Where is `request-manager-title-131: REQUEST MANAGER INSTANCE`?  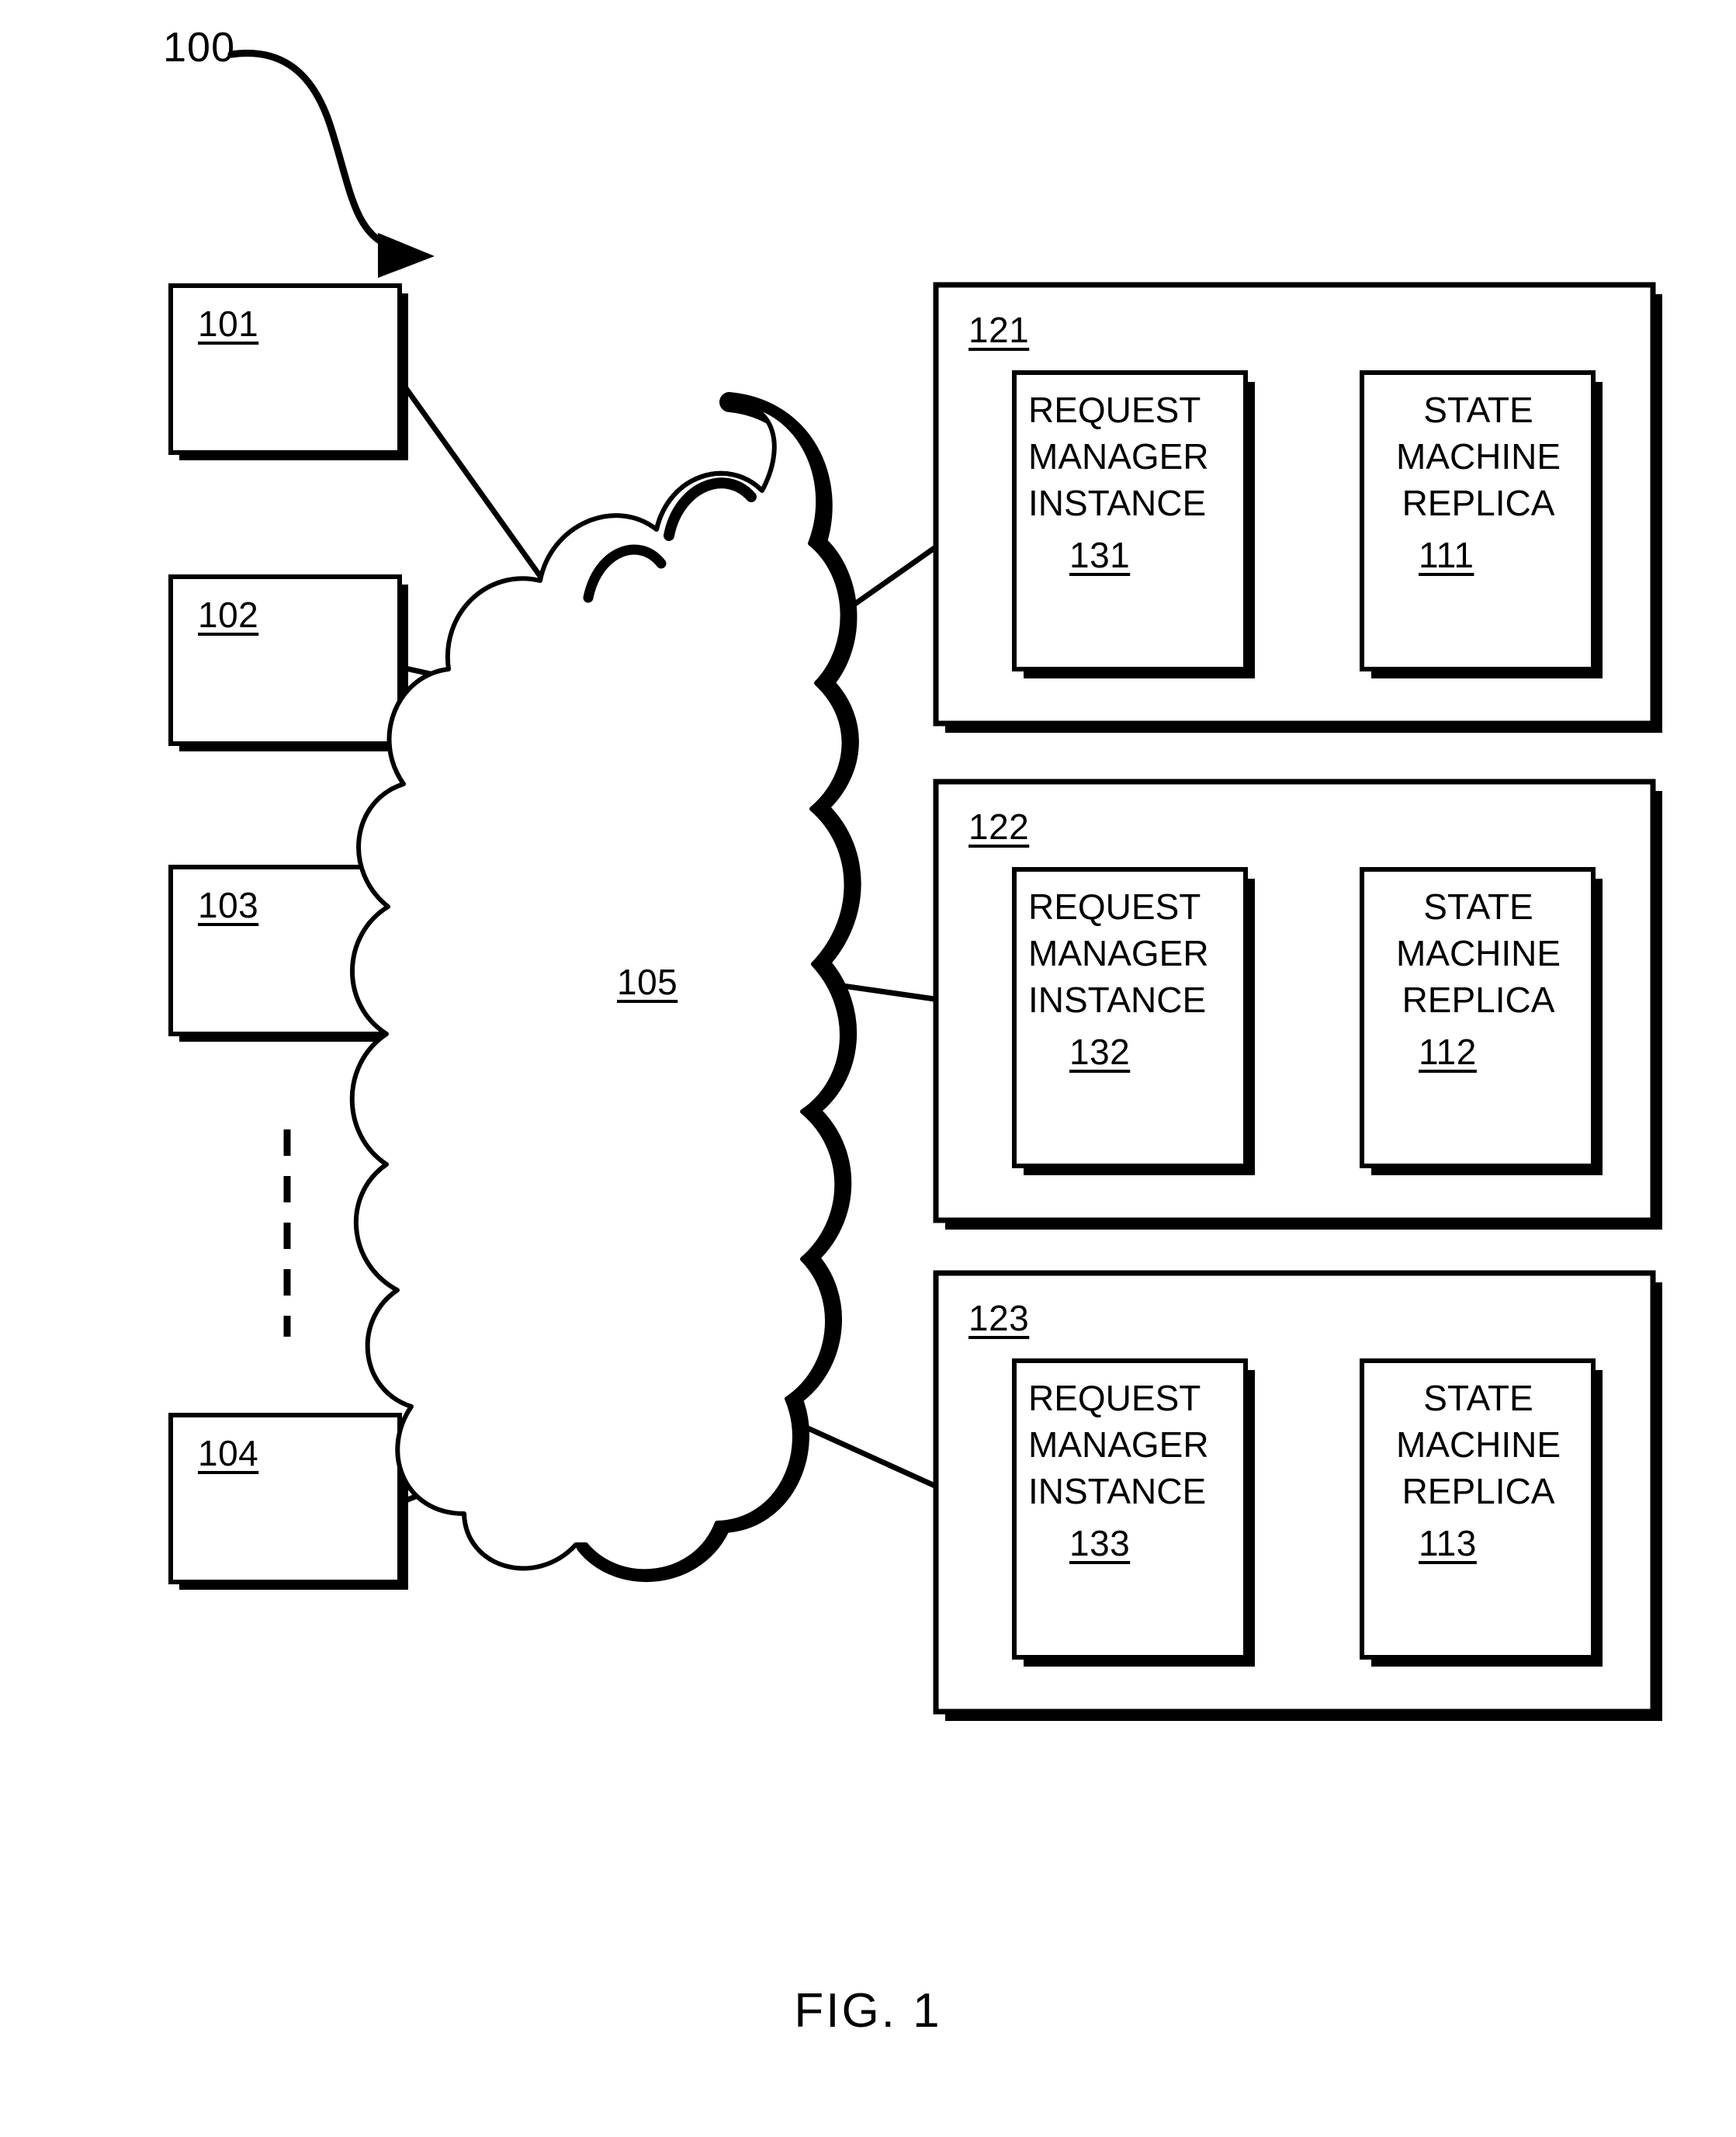
request-manager-title-131: REQUEST MANAGER INSTANCE is located at coordinates (1118, 456).